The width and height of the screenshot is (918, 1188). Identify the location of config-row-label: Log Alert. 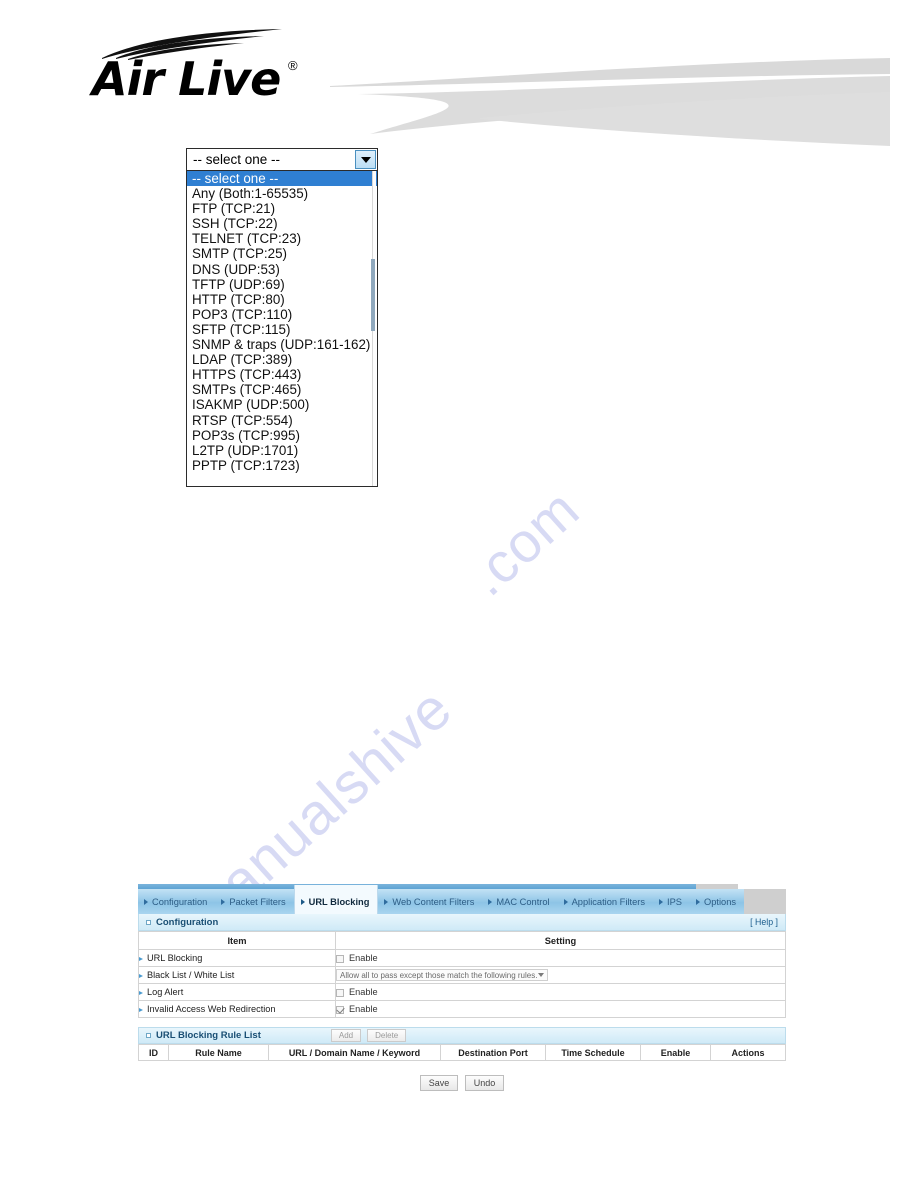
(237, 992).